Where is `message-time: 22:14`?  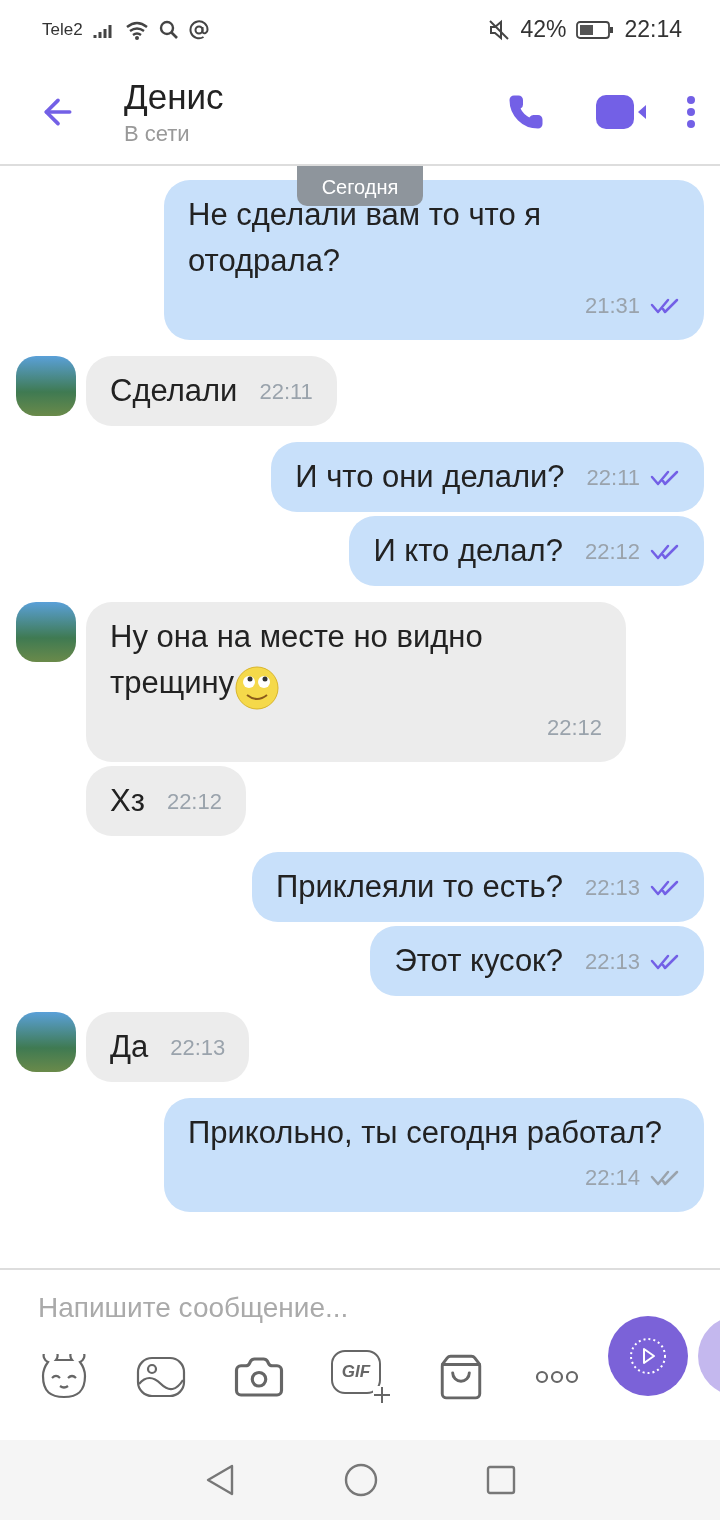 message-time: 22:14 is located at coordinates (612, 1177).